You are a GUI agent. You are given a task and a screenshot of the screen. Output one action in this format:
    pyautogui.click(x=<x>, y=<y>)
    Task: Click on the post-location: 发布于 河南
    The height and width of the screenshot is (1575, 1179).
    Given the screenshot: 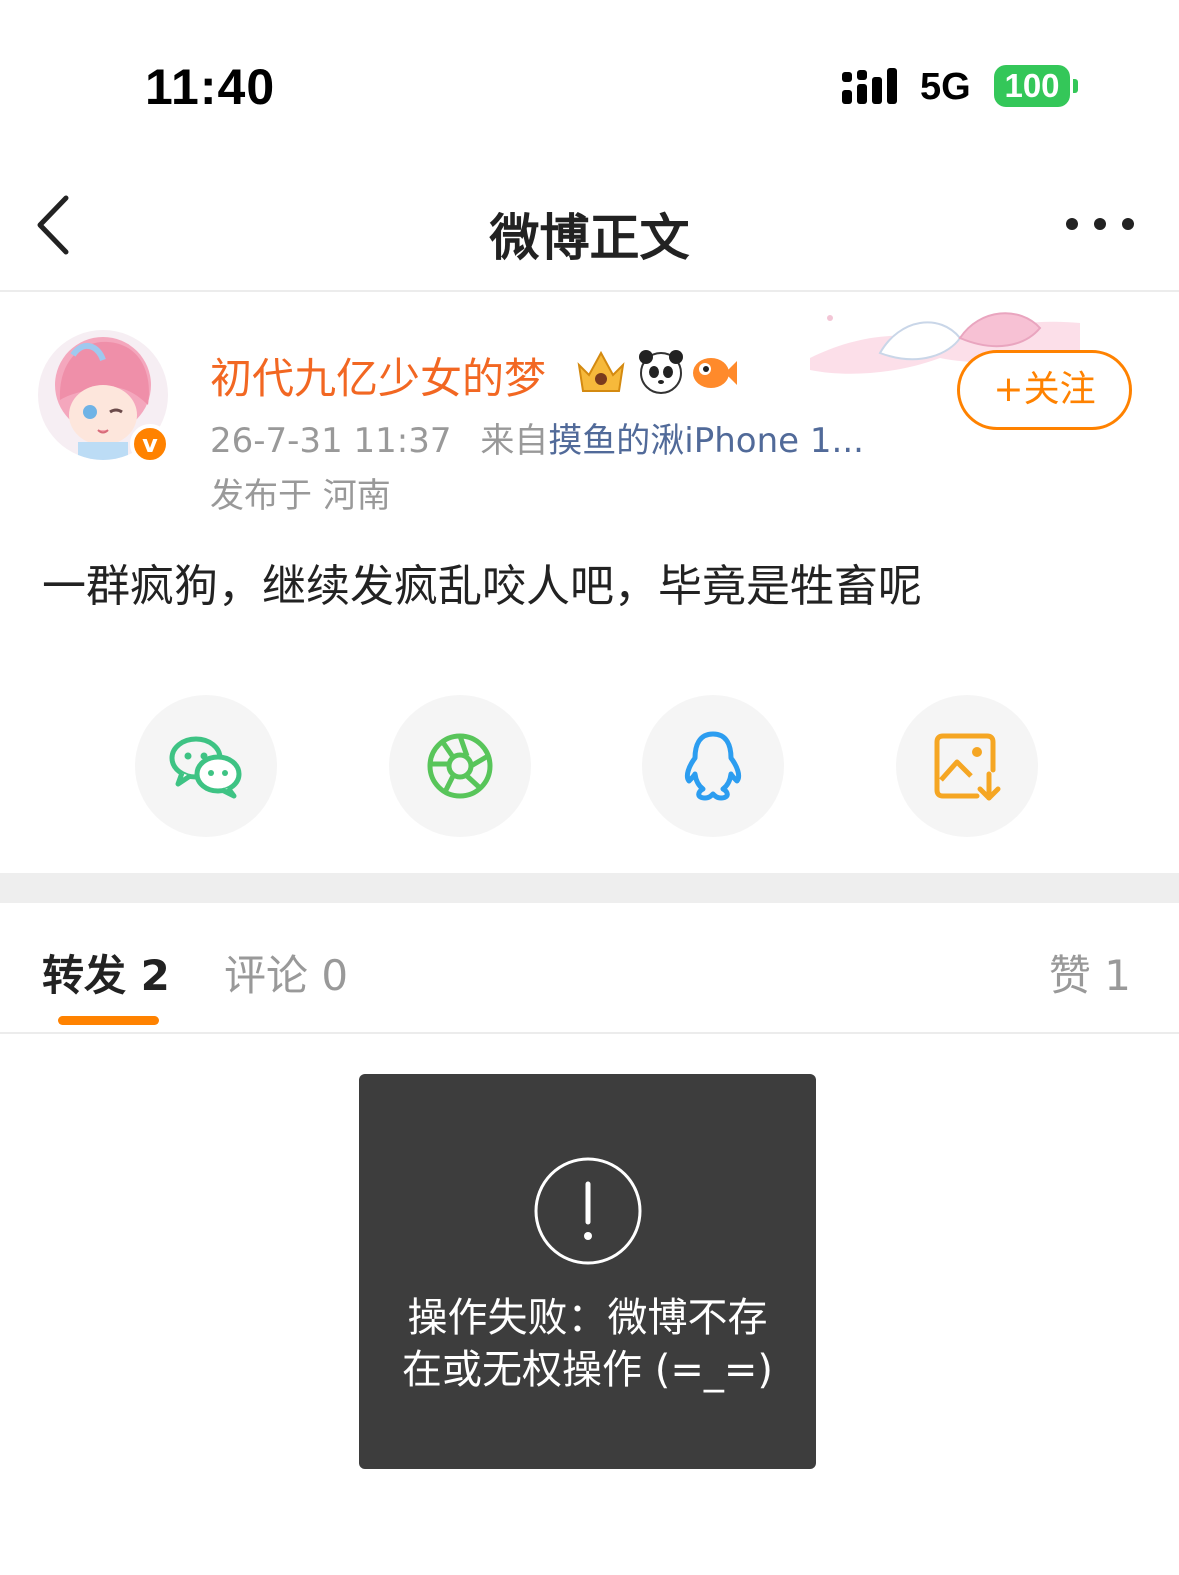 What is the action you would take?
    pyautogui.click(x=300, y=496)
    